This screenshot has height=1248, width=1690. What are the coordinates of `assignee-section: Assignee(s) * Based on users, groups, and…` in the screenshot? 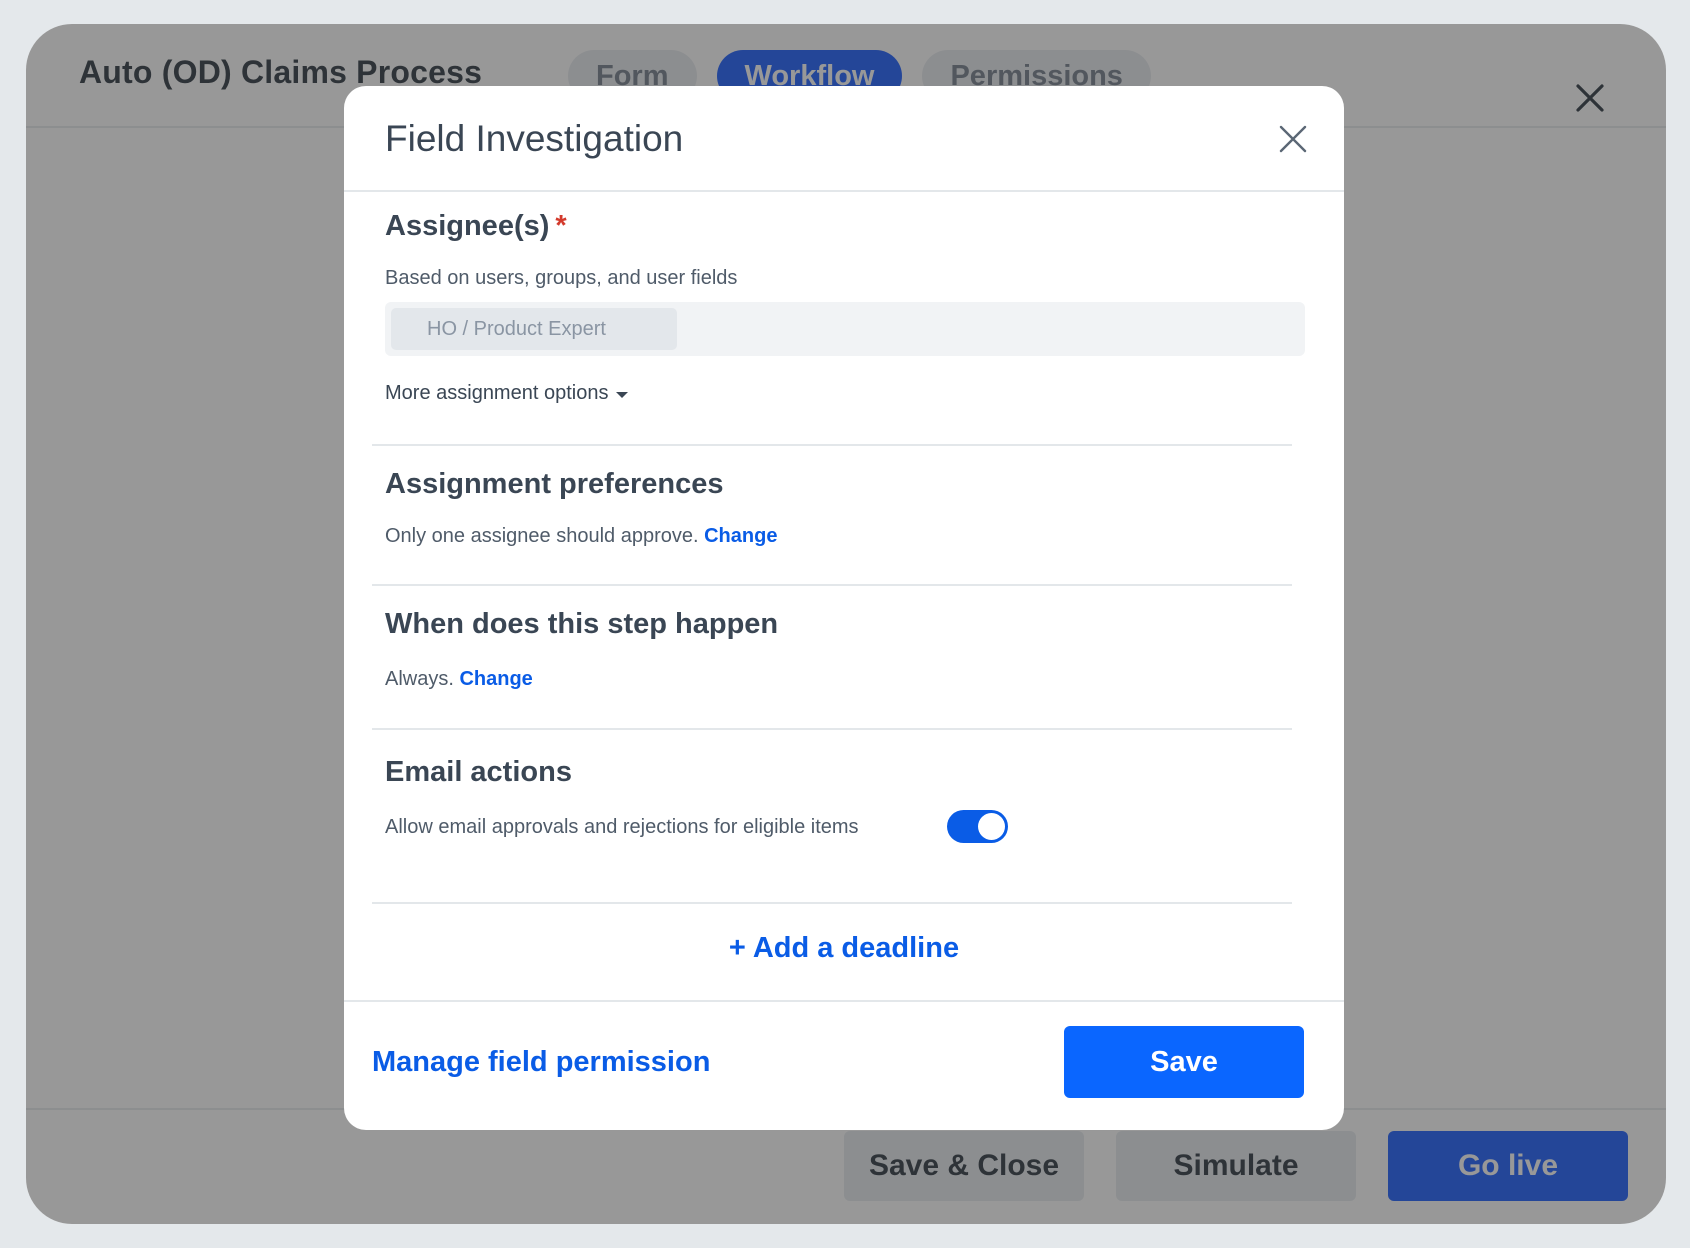 It's located at (838, 323).